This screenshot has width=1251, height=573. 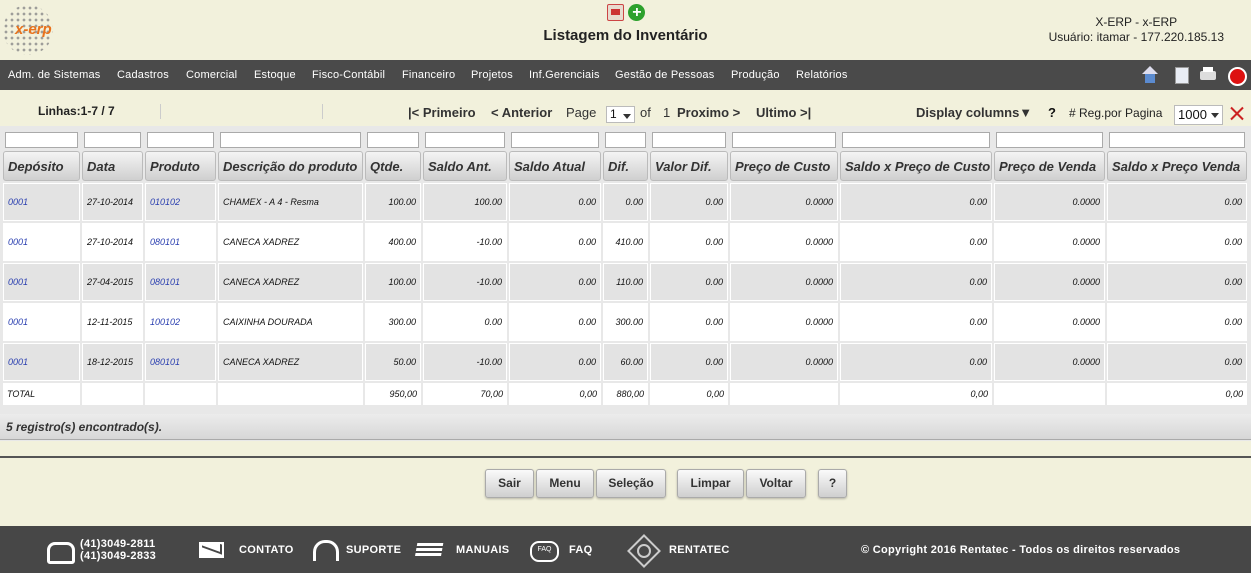 What do you see at coordinates (631, 483) in the screenshot?
I see `selecao-button: Seleção` at bounding box center [631, 483].